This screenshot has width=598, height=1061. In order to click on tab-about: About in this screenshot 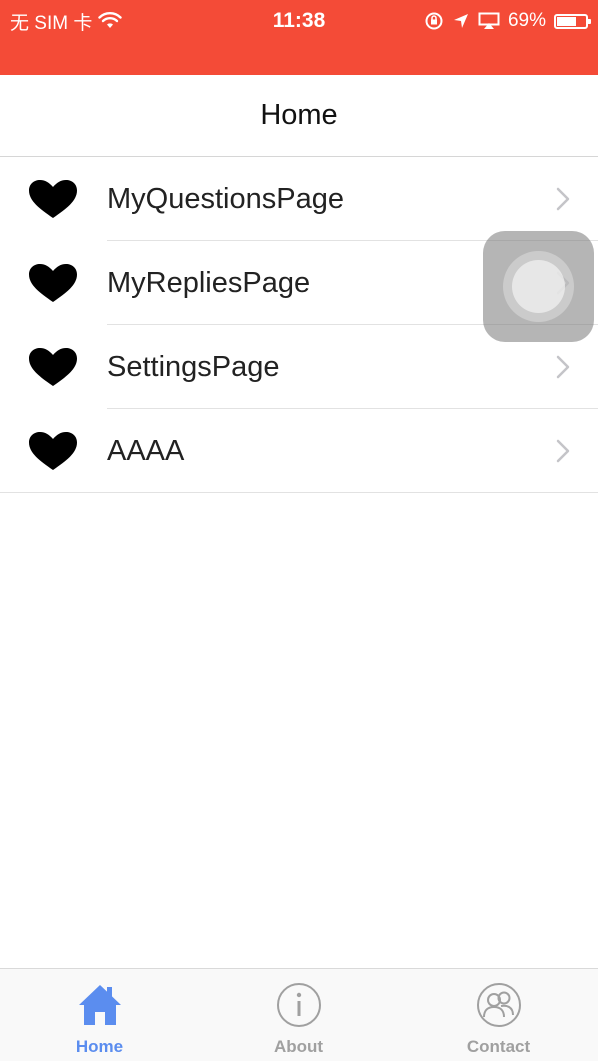, I will do `click(298, 1015)`.